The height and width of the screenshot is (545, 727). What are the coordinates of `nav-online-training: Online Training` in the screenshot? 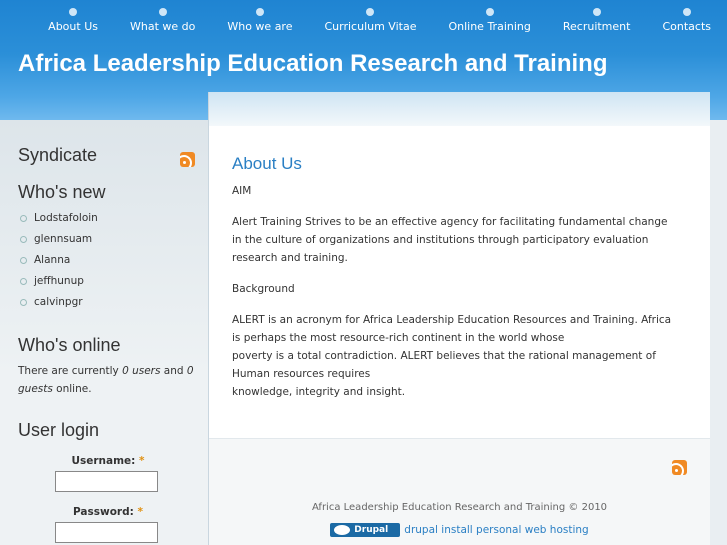 It's located at (489, 20).